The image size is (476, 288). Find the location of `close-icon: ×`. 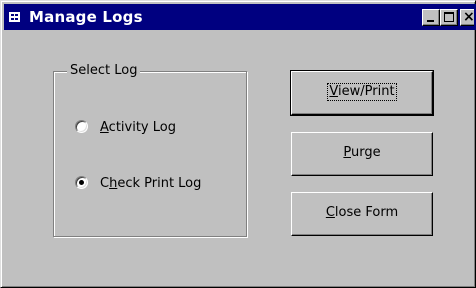

close-icon: × is located at coordinates (469, 17).